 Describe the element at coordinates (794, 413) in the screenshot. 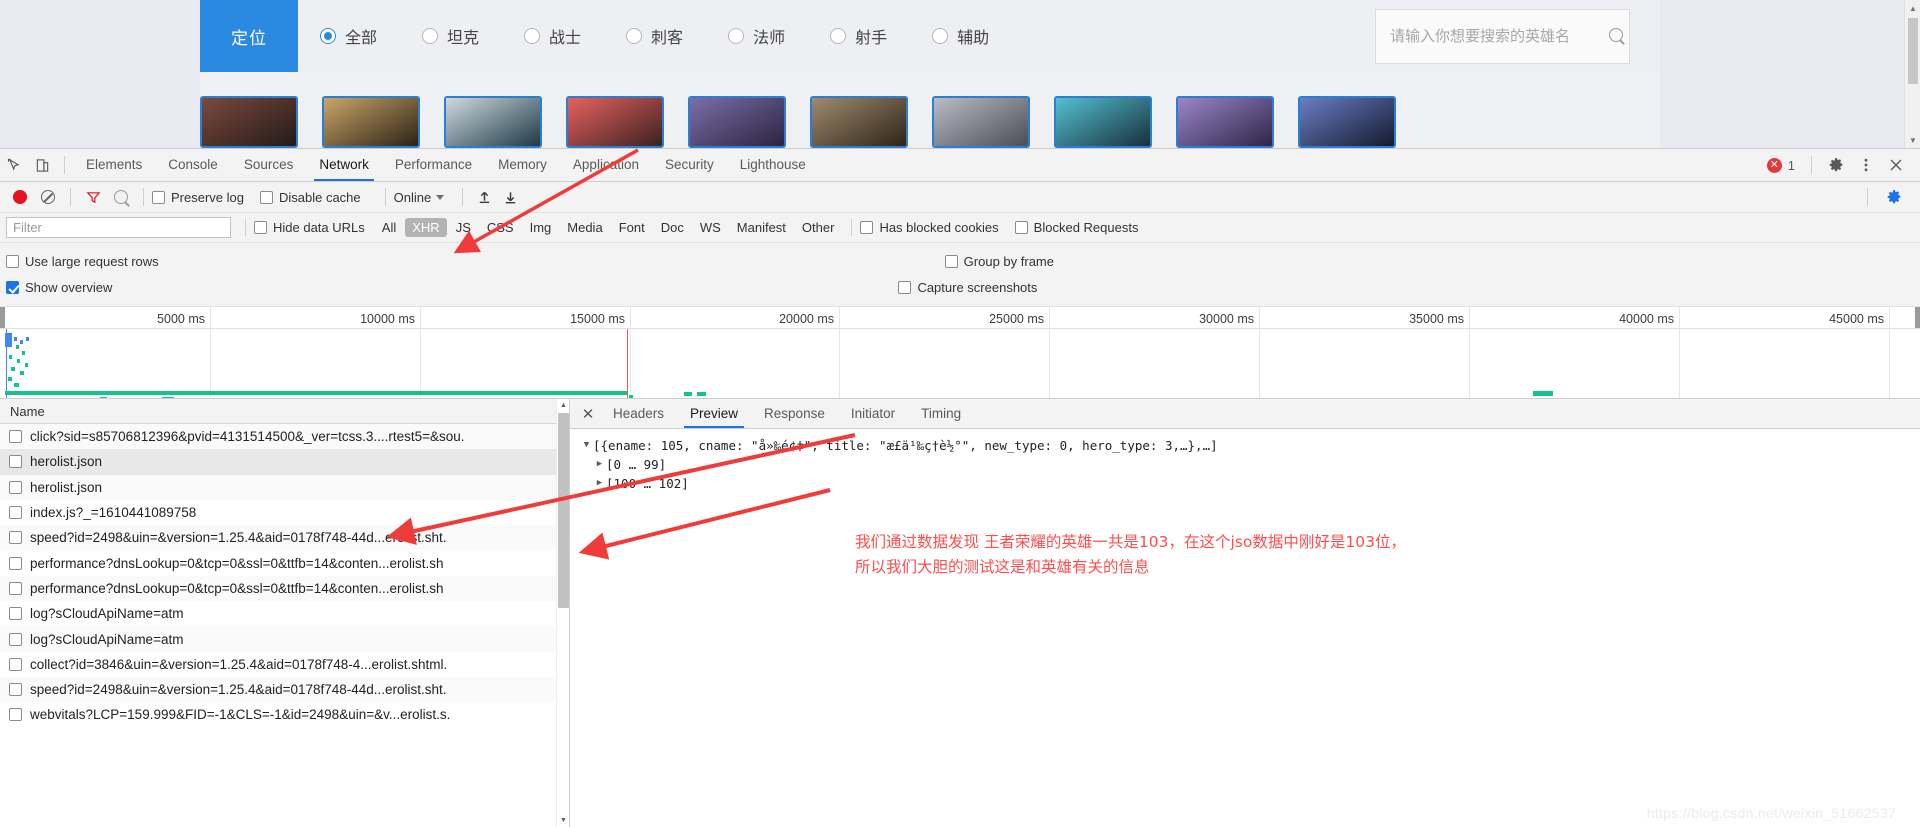

I see `detail-tab-response: Response` at that location.